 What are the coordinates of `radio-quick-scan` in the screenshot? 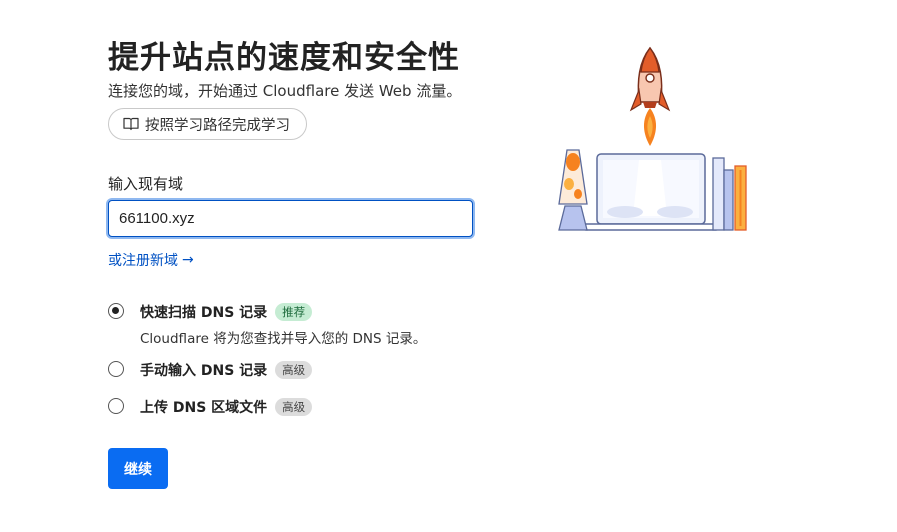 It's located at (116, 311).